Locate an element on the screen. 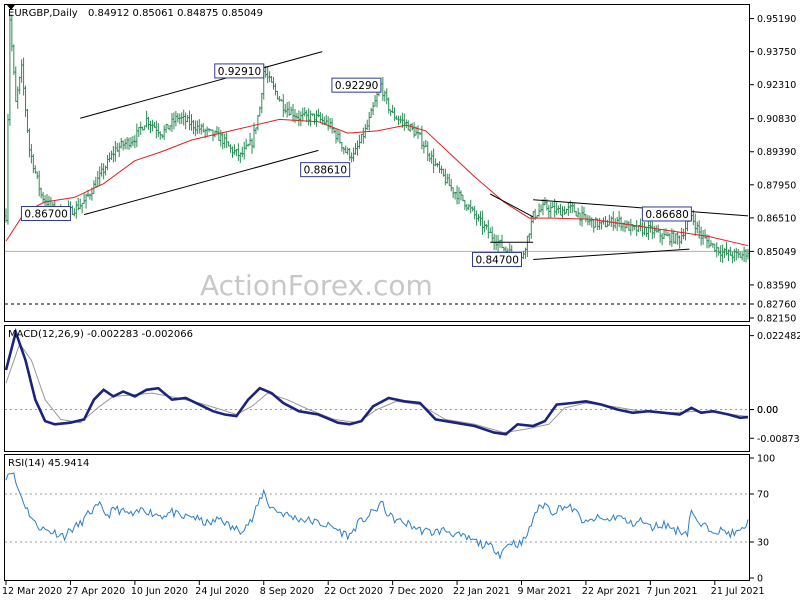 The height and width of the screenshot is (600, 800). watermark: ActionForex.com is located at coordinates (316, 285).